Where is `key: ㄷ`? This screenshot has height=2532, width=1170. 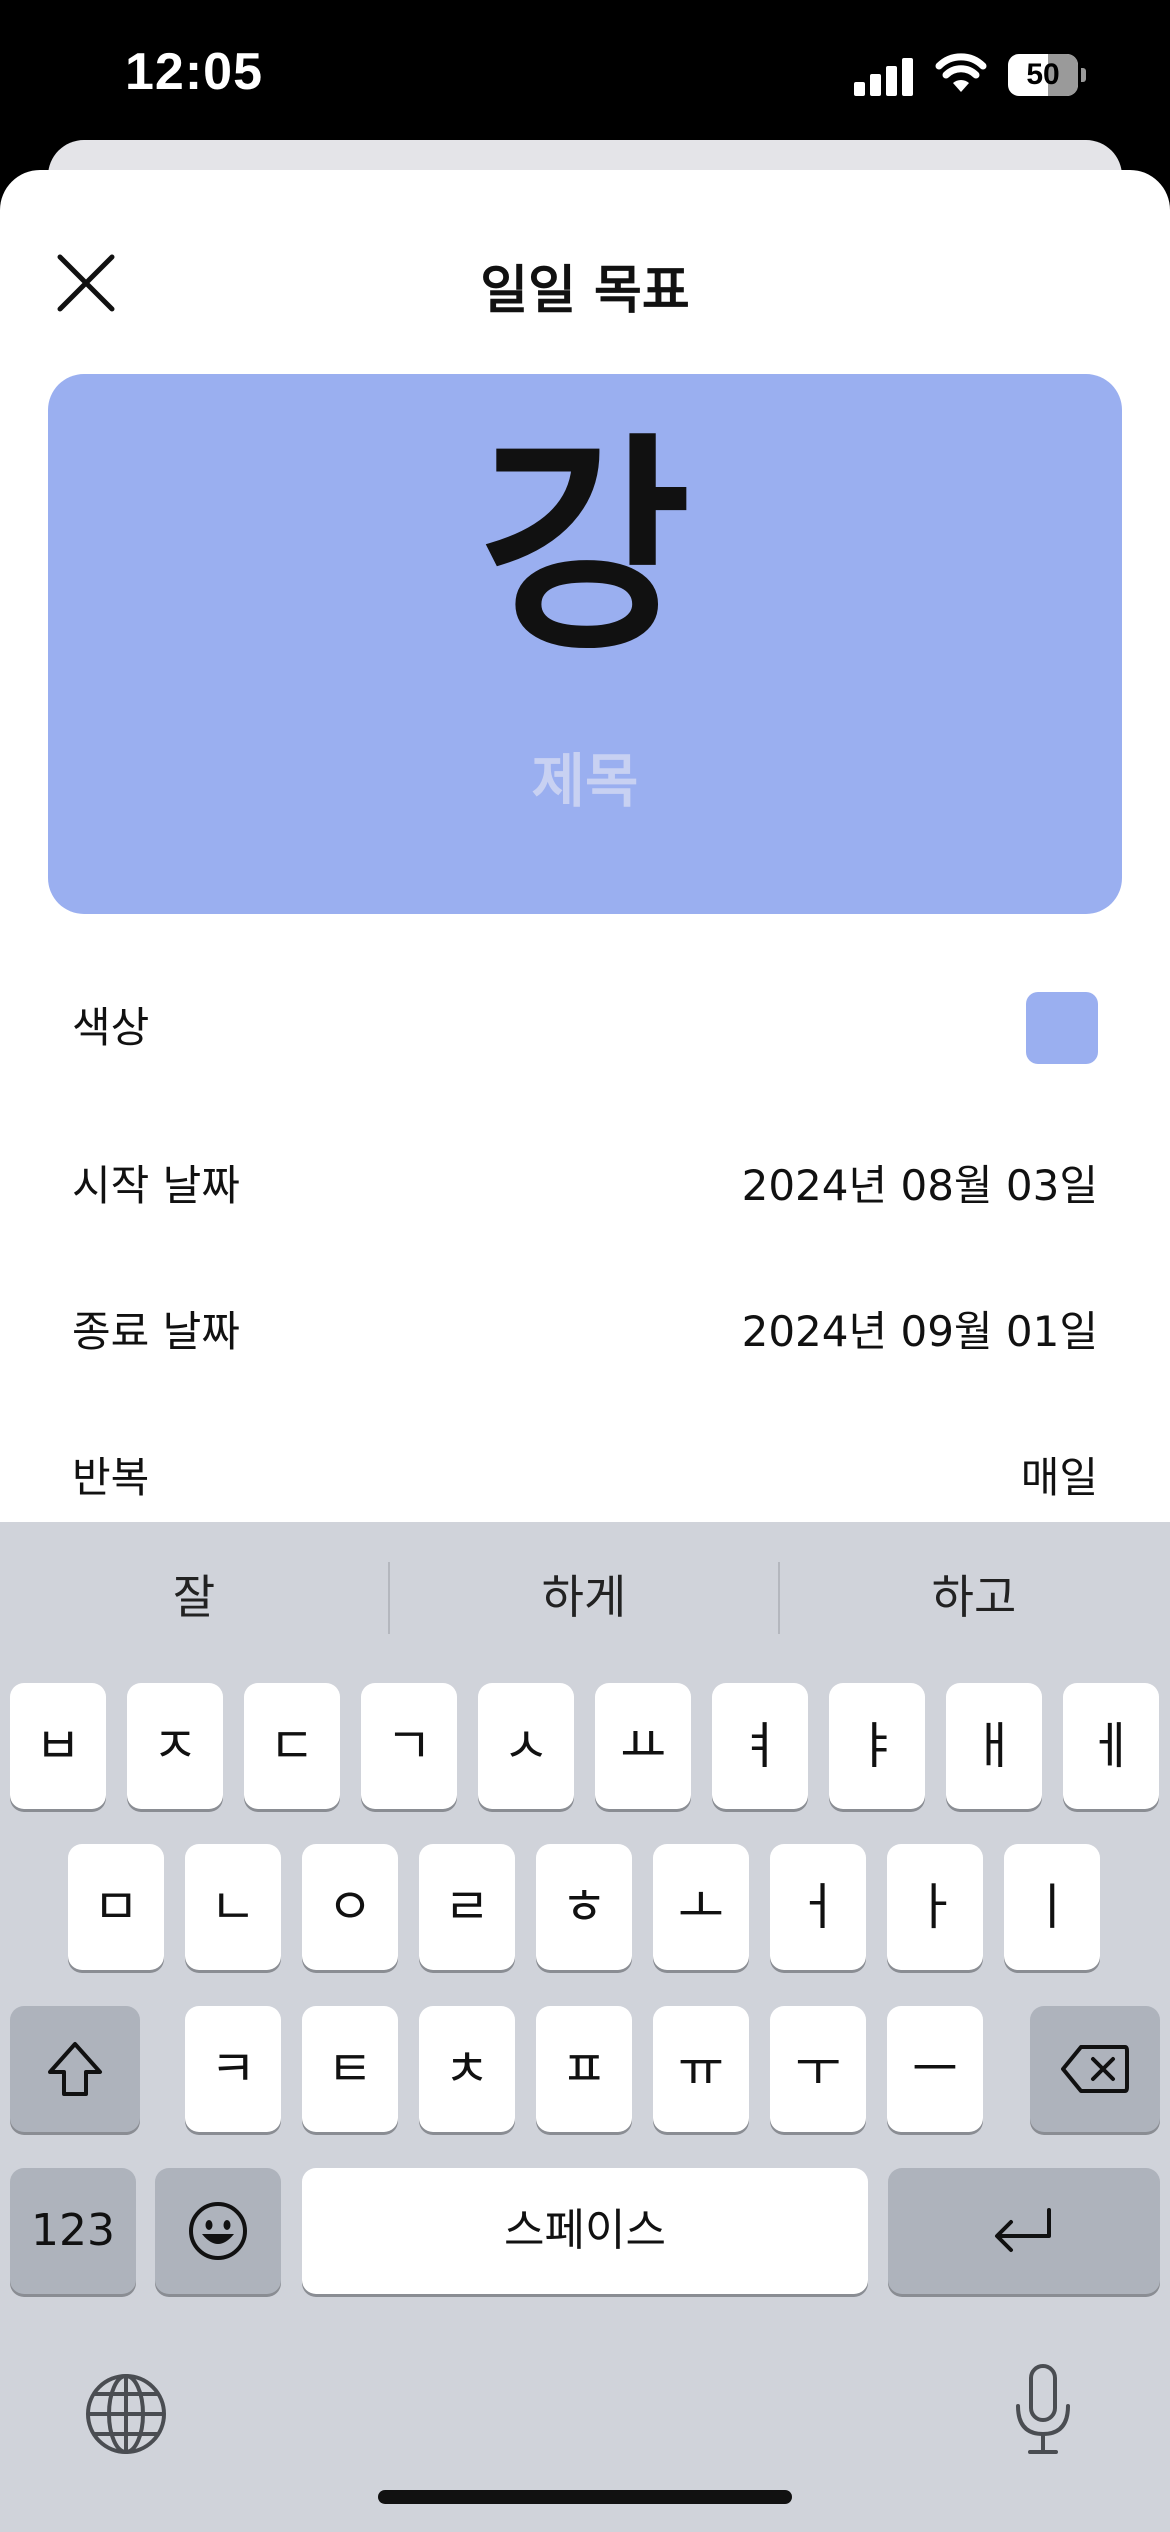
key: ㄷ is located at coordinates (292, 1746).